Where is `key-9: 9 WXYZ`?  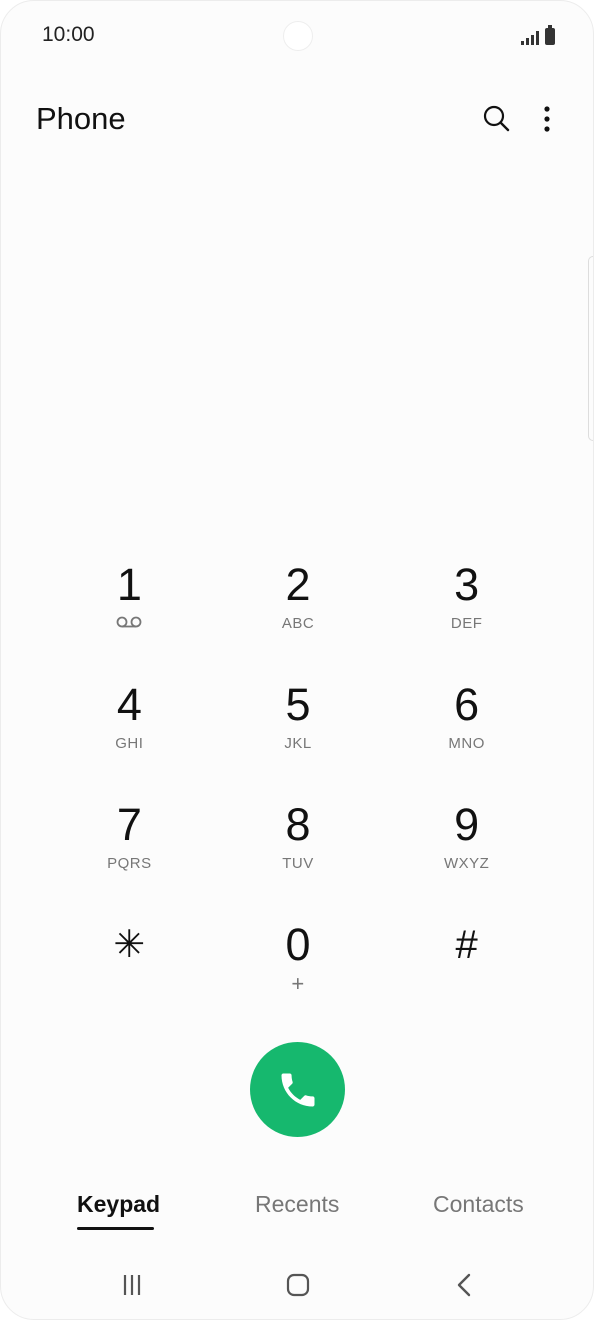 key-9: 9 WXYZ is located at coordinates (466, 856).